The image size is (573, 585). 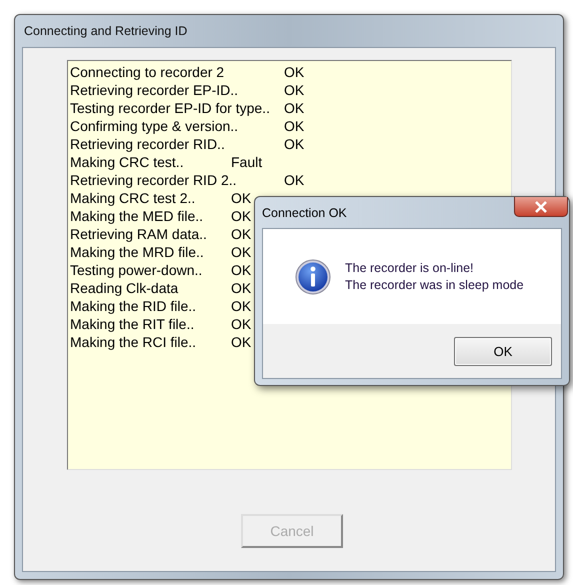 What do you see at coordinates (147, 72) in the screenshot?
I see `log-step: Connecting to recorder 2` at bounding box center [147, 72].